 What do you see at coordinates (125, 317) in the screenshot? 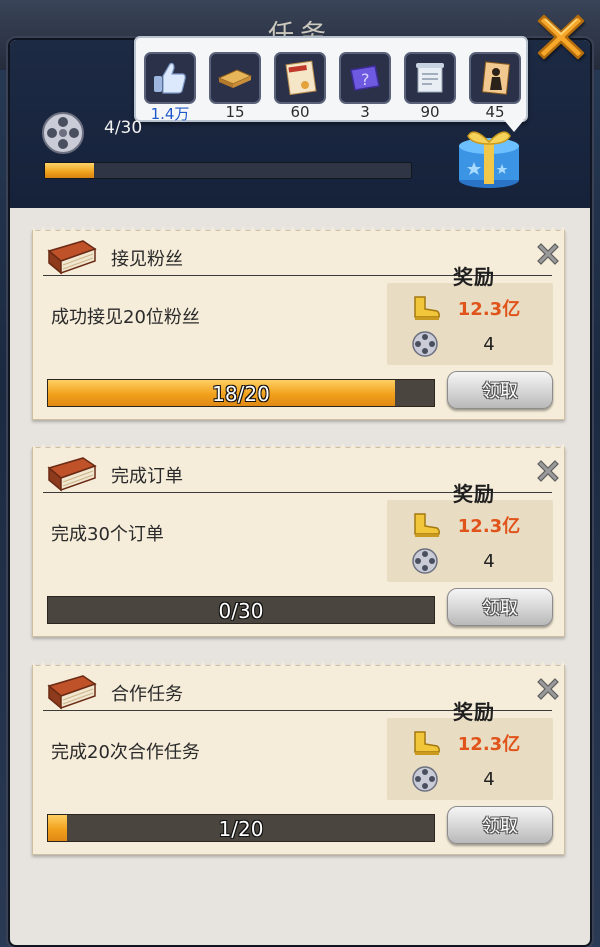
I see `task-description: 成功接见20位粉丝` at bounding box center [125, 317].